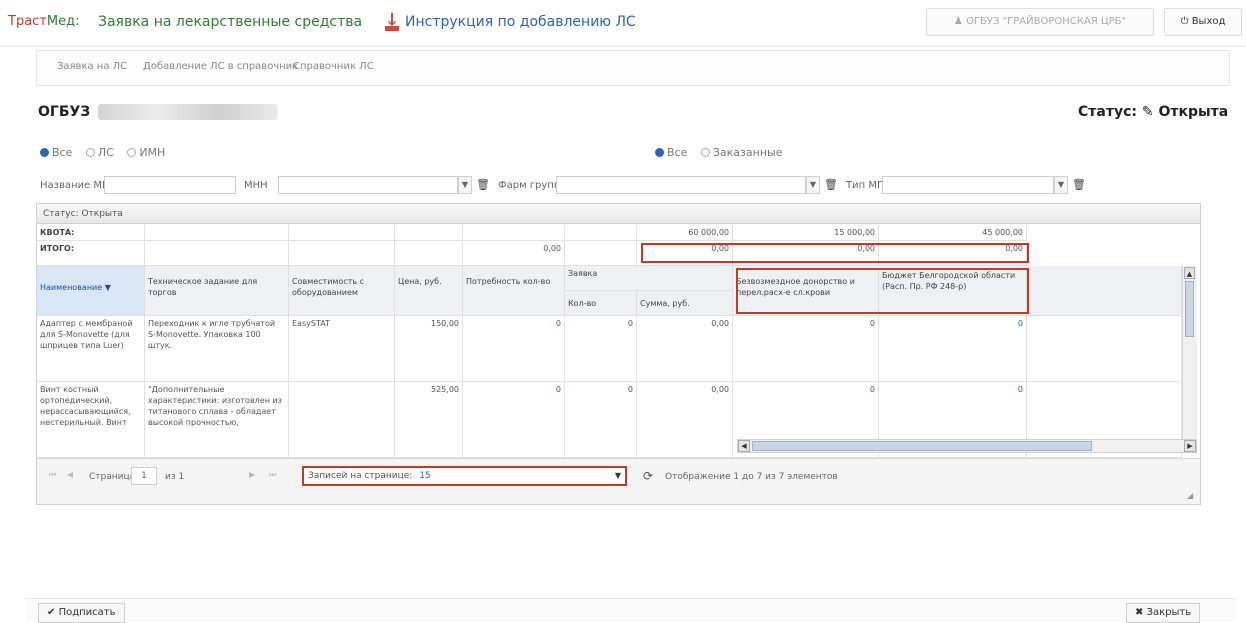 The height and width of the screenshot is (623, 1246). What do you see at coordinates (360, 476) in the screenshot?
I see `rpp-label: Записей на странице:` at bounding box center [360, 476].